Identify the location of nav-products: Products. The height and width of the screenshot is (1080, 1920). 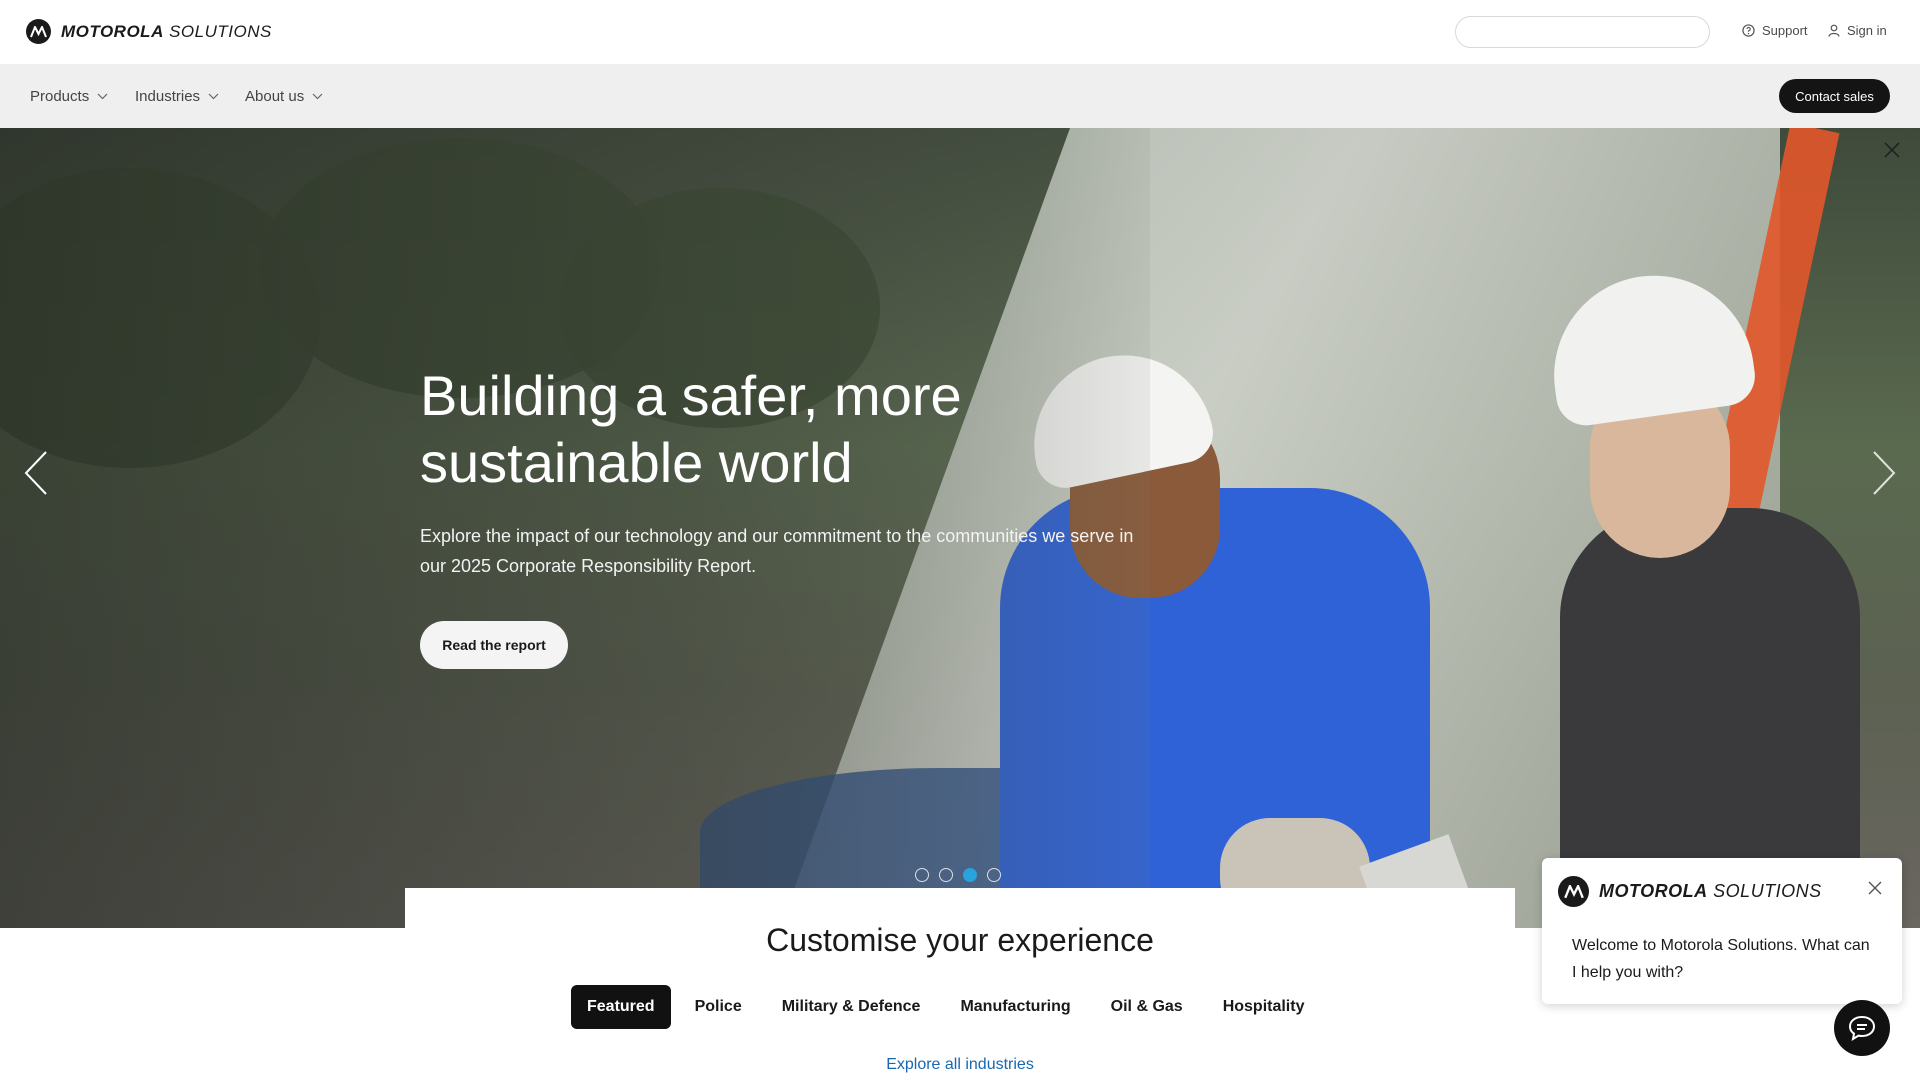
(69, 96).